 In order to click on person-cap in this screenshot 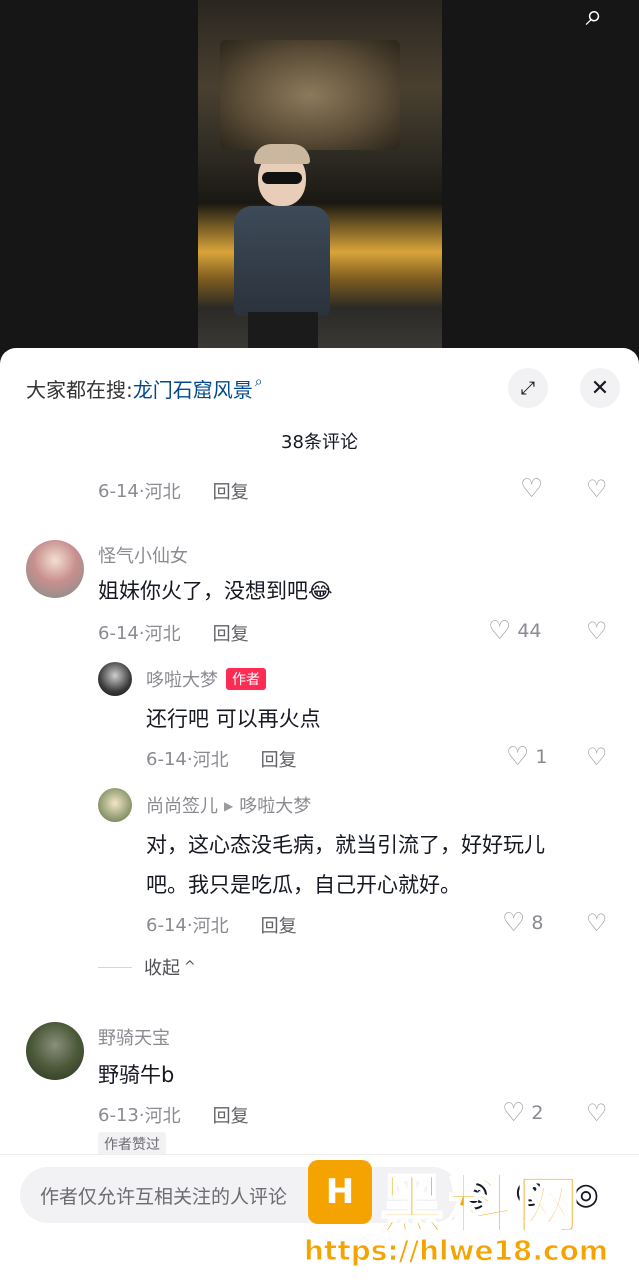, I will do `click(282, 154)`.